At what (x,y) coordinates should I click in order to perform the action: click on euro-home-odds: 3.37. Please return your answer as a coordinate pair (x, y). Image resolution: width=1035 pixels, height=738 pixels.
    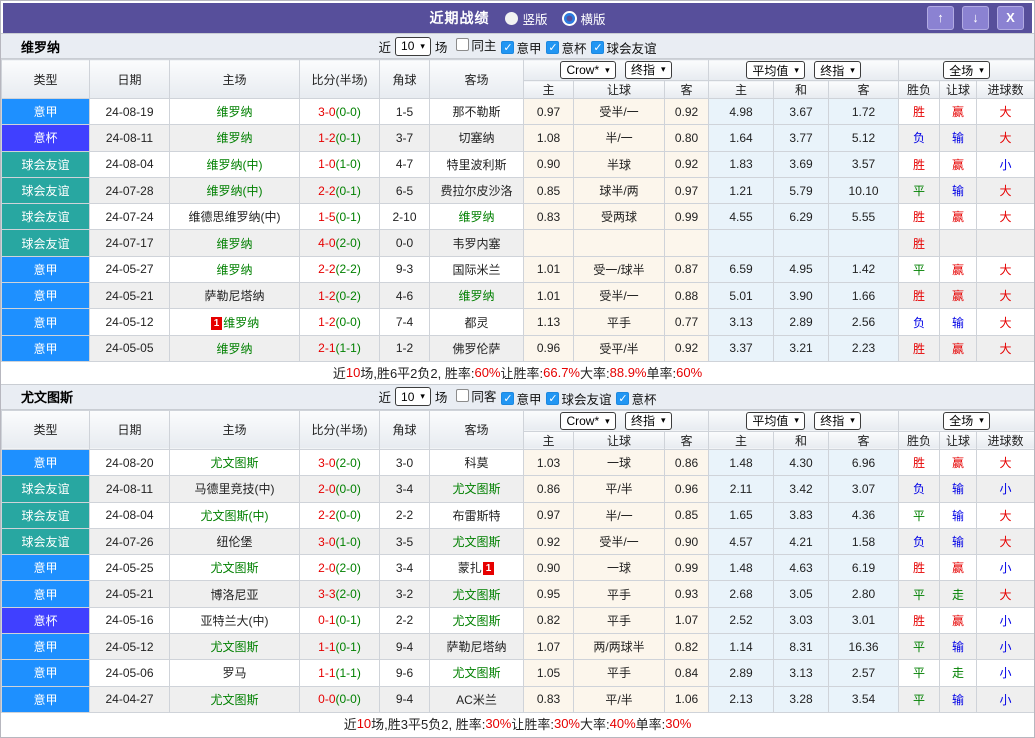
    Looking at the image, I should click on (741, 348).